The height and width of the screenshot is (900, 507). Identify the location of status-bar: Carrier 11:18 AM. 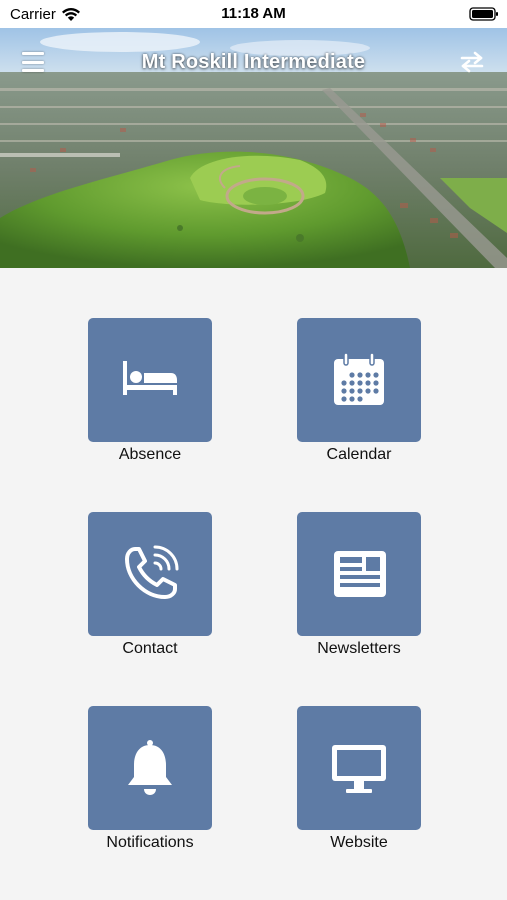
(253, 14).